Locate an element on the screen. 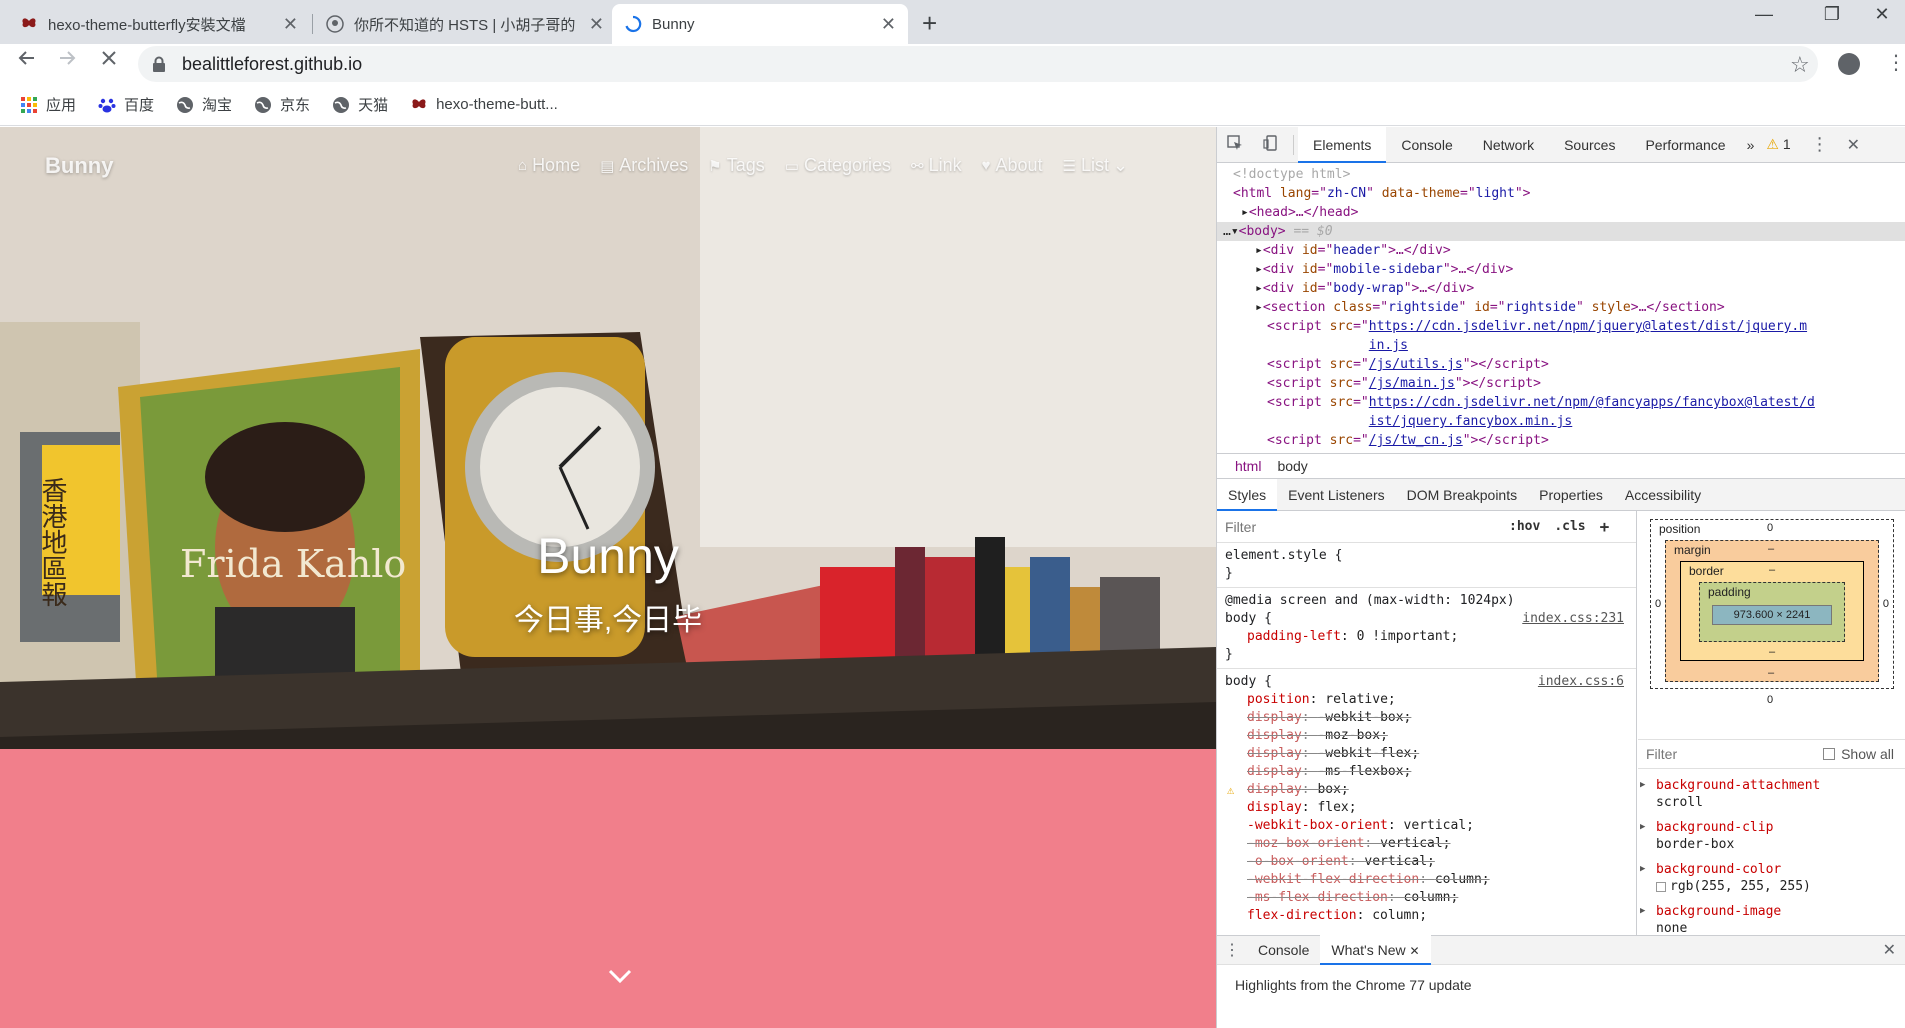  dom-line: <html lang="zh-CN" data-theme="light"> is located at coordinates (1569, 193).